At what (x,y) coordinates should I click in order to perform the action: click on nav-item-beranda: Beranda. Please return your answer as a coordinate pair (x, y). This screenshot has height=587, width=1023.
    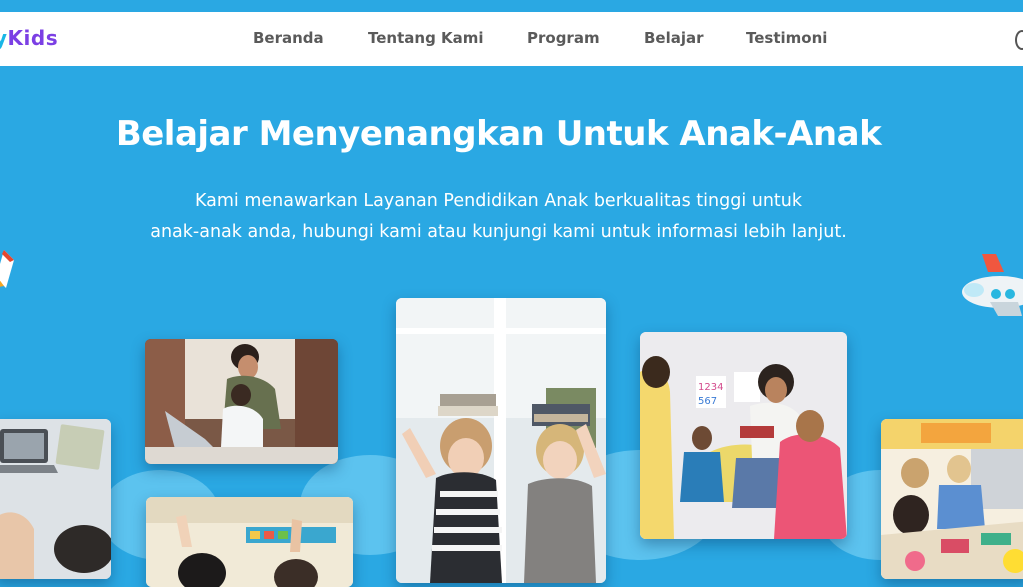
    Looking at the image, I should click on (288, 38).